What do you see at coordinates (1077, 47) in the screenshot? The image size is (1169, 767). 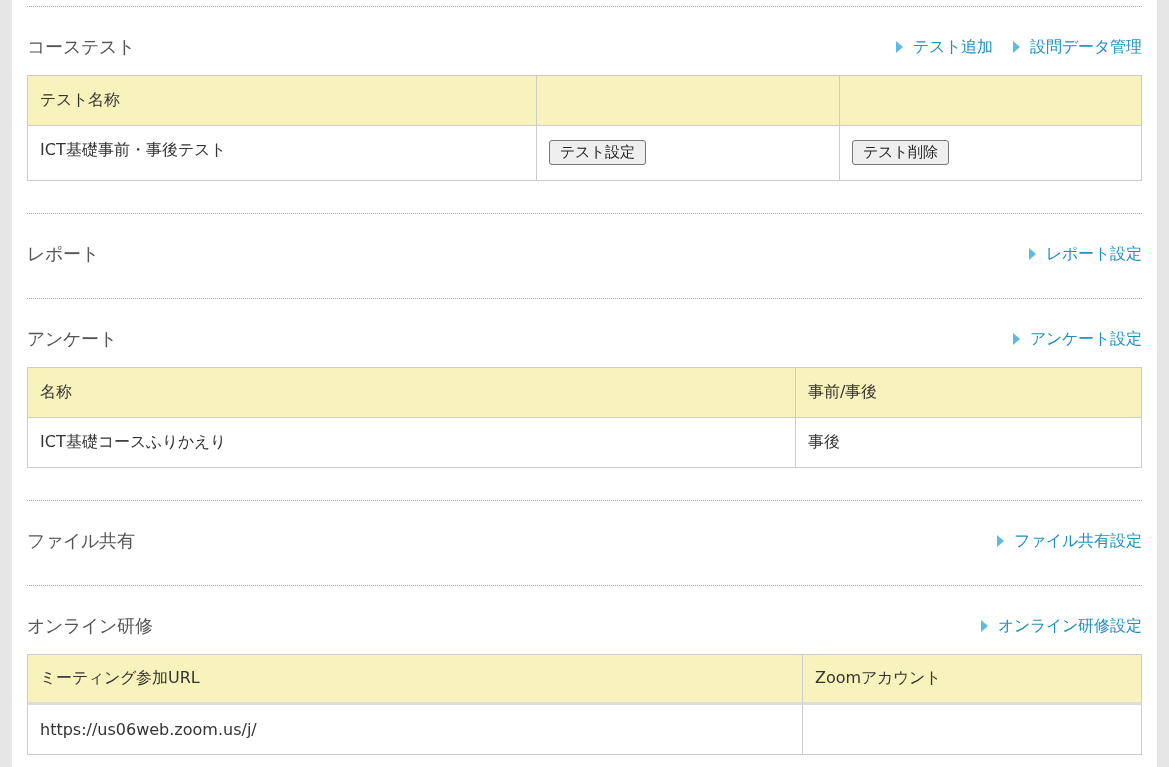 I see `settings-link: 設問データ管理` at bounding box center [1077, 47].